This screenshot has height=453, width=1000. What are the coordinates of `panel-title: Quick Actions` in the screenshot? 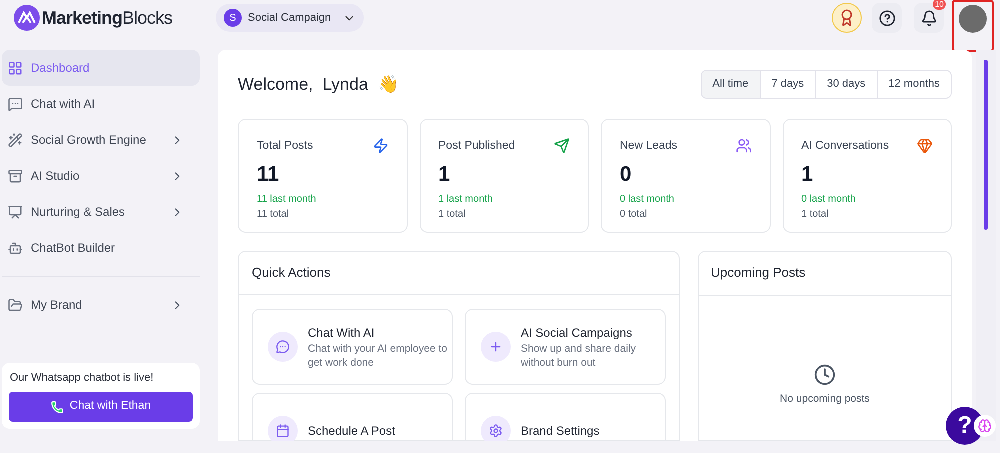 It's located at (459, 273).